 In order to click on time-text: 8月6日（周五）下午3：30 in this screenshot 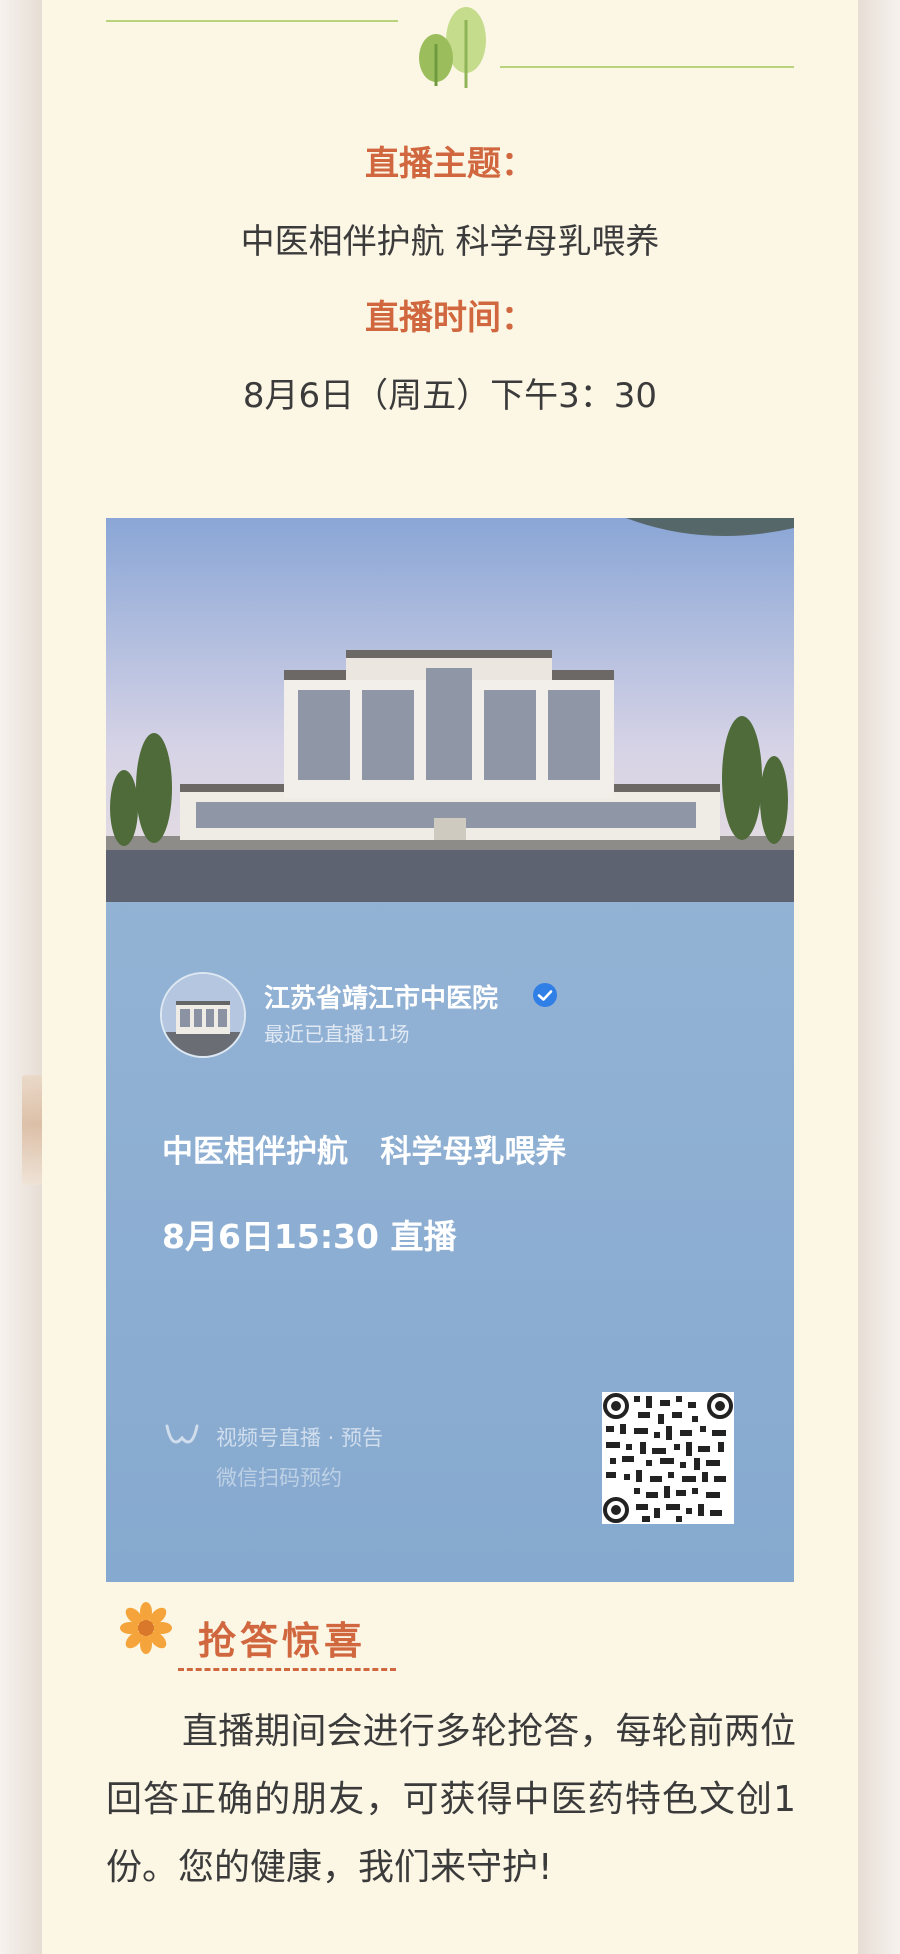, I will do `click(450, 396)`.